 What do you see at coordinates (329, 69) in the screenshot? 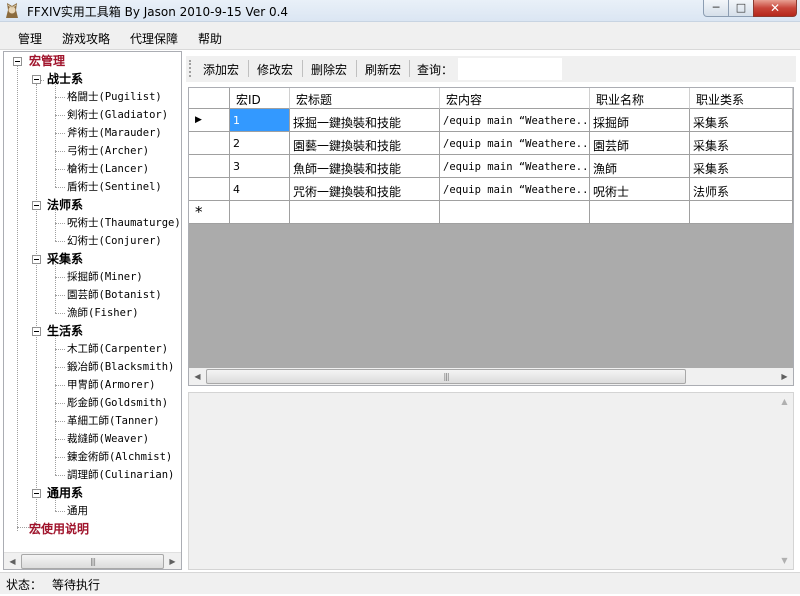
I see `delete-macro-button: 删除宏` at bounding box center [329, 69].